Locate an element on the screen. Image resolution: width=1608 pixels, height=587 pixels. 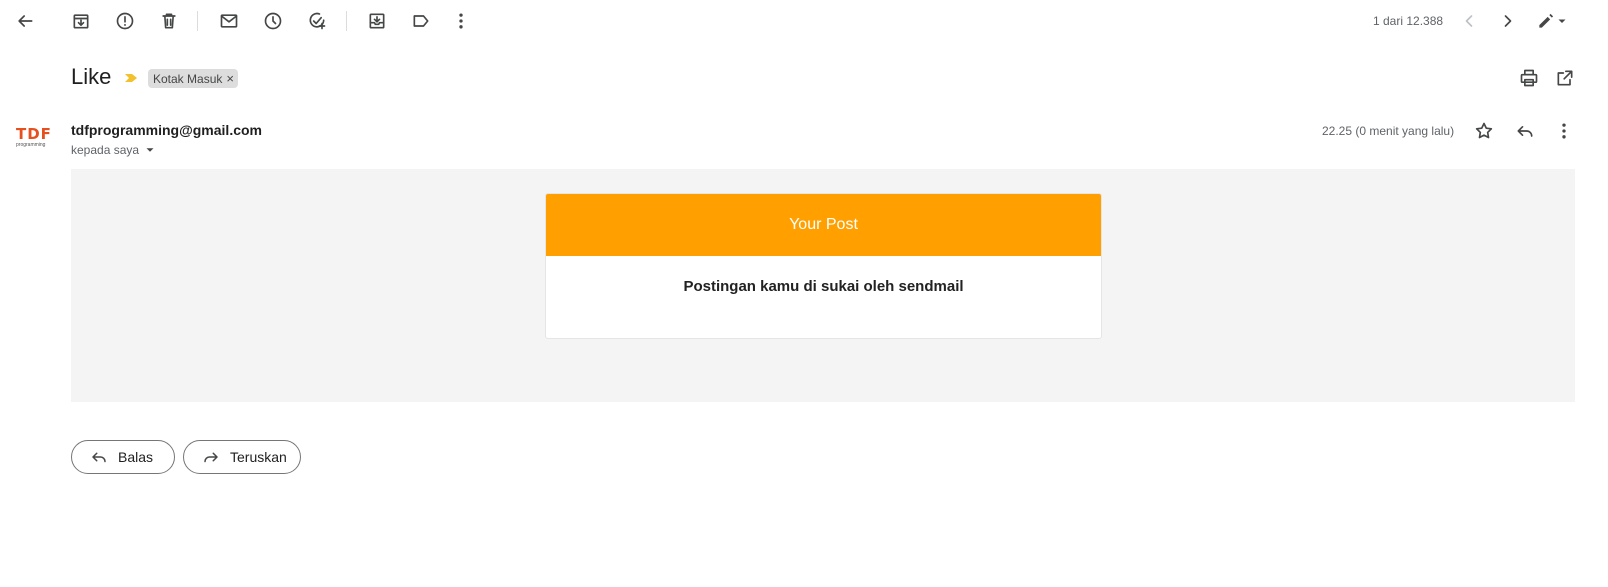
mail-icon is located at coordinates (229, 21).